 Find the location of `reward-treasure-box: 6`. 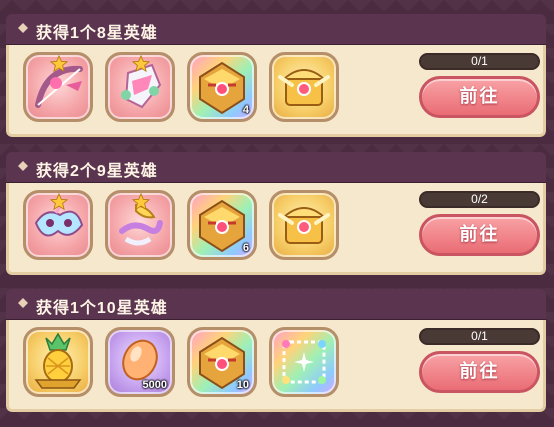

reward-treasure-box: 6 is located at coordinates (222, 225).